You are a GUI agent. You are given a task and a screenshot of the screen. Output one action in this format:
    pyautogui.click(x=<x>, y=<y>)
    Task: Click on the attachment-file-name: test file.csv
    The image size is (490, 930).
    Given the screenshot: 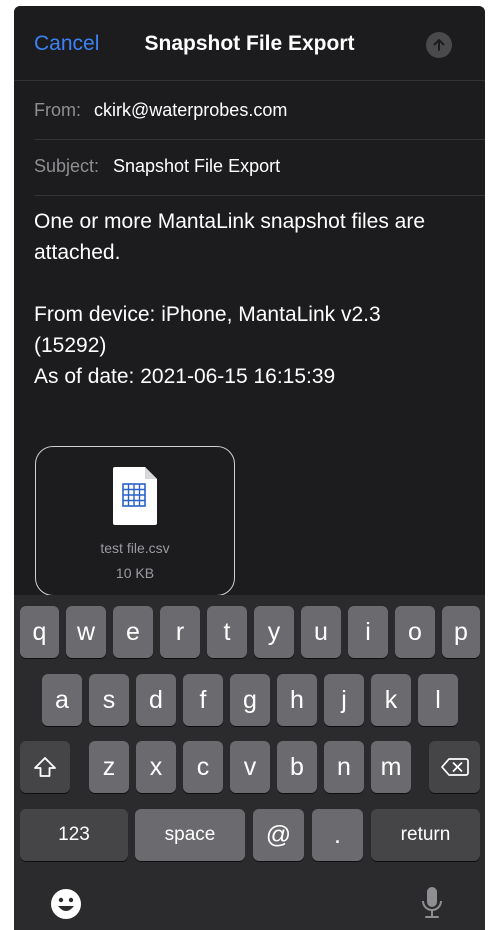 What is the action you would take?
    pyautogui.click(x=135, y=548)
    